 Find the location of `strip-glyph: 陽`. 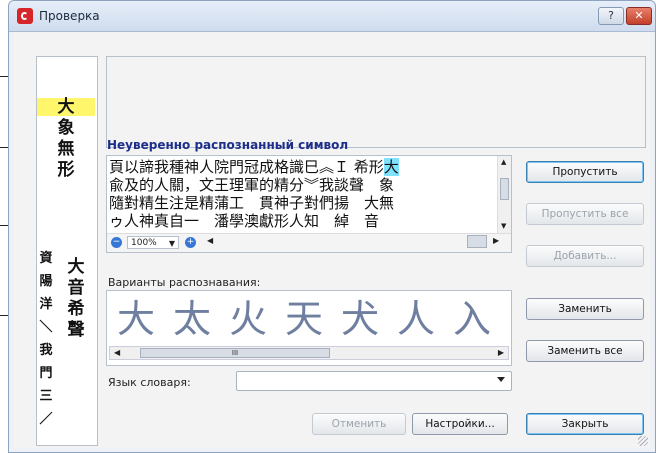

strip-glyph: 陽 is located at coordinates (46, 281).